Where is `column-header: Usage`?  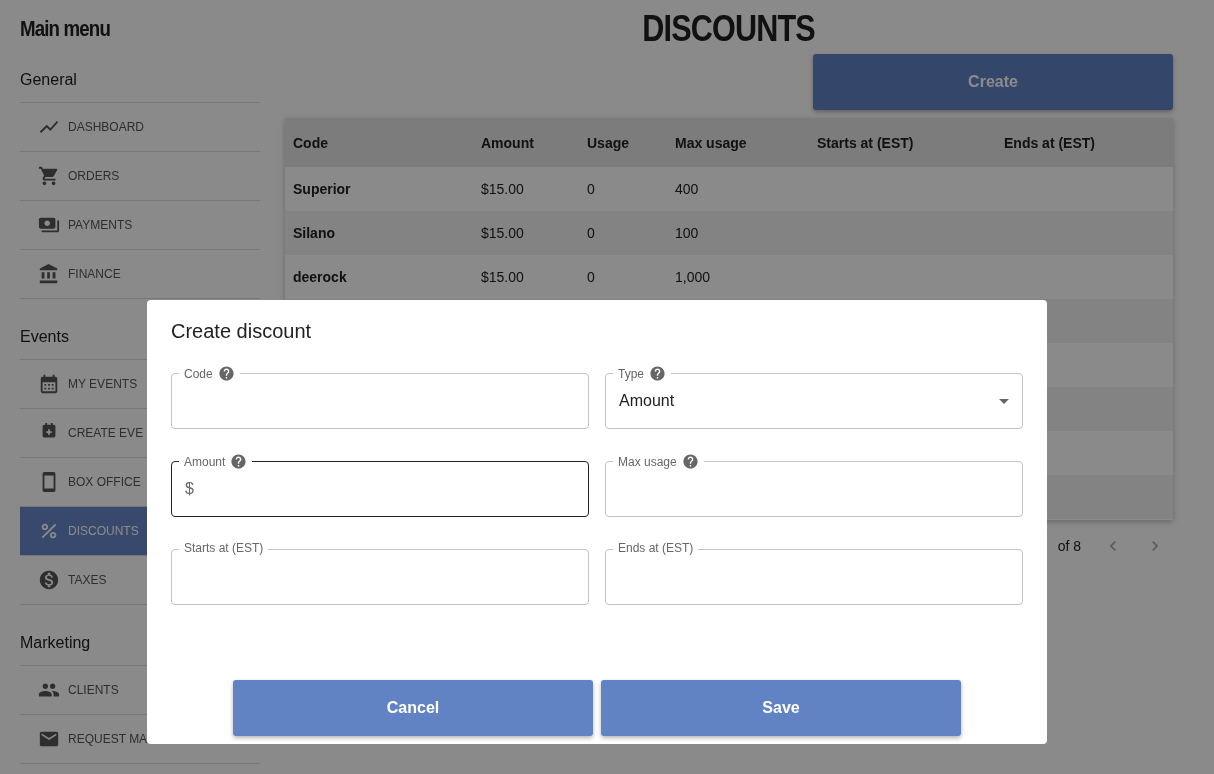
column-header: Usage is located at coordinates (609, 142).